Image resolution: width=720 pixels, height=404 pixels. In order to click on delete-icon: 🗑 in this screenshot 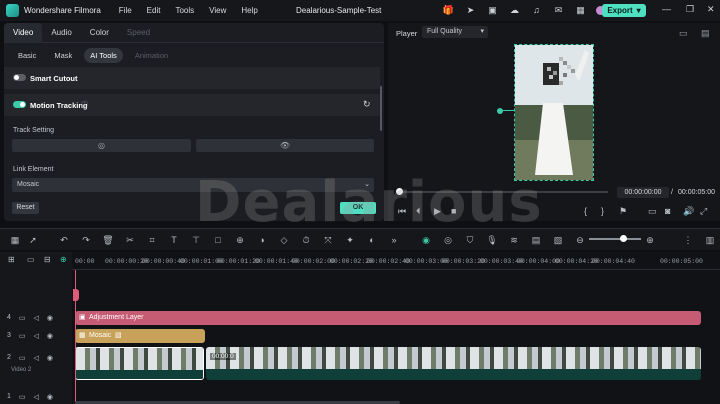, I will do `click(108, 240)`.